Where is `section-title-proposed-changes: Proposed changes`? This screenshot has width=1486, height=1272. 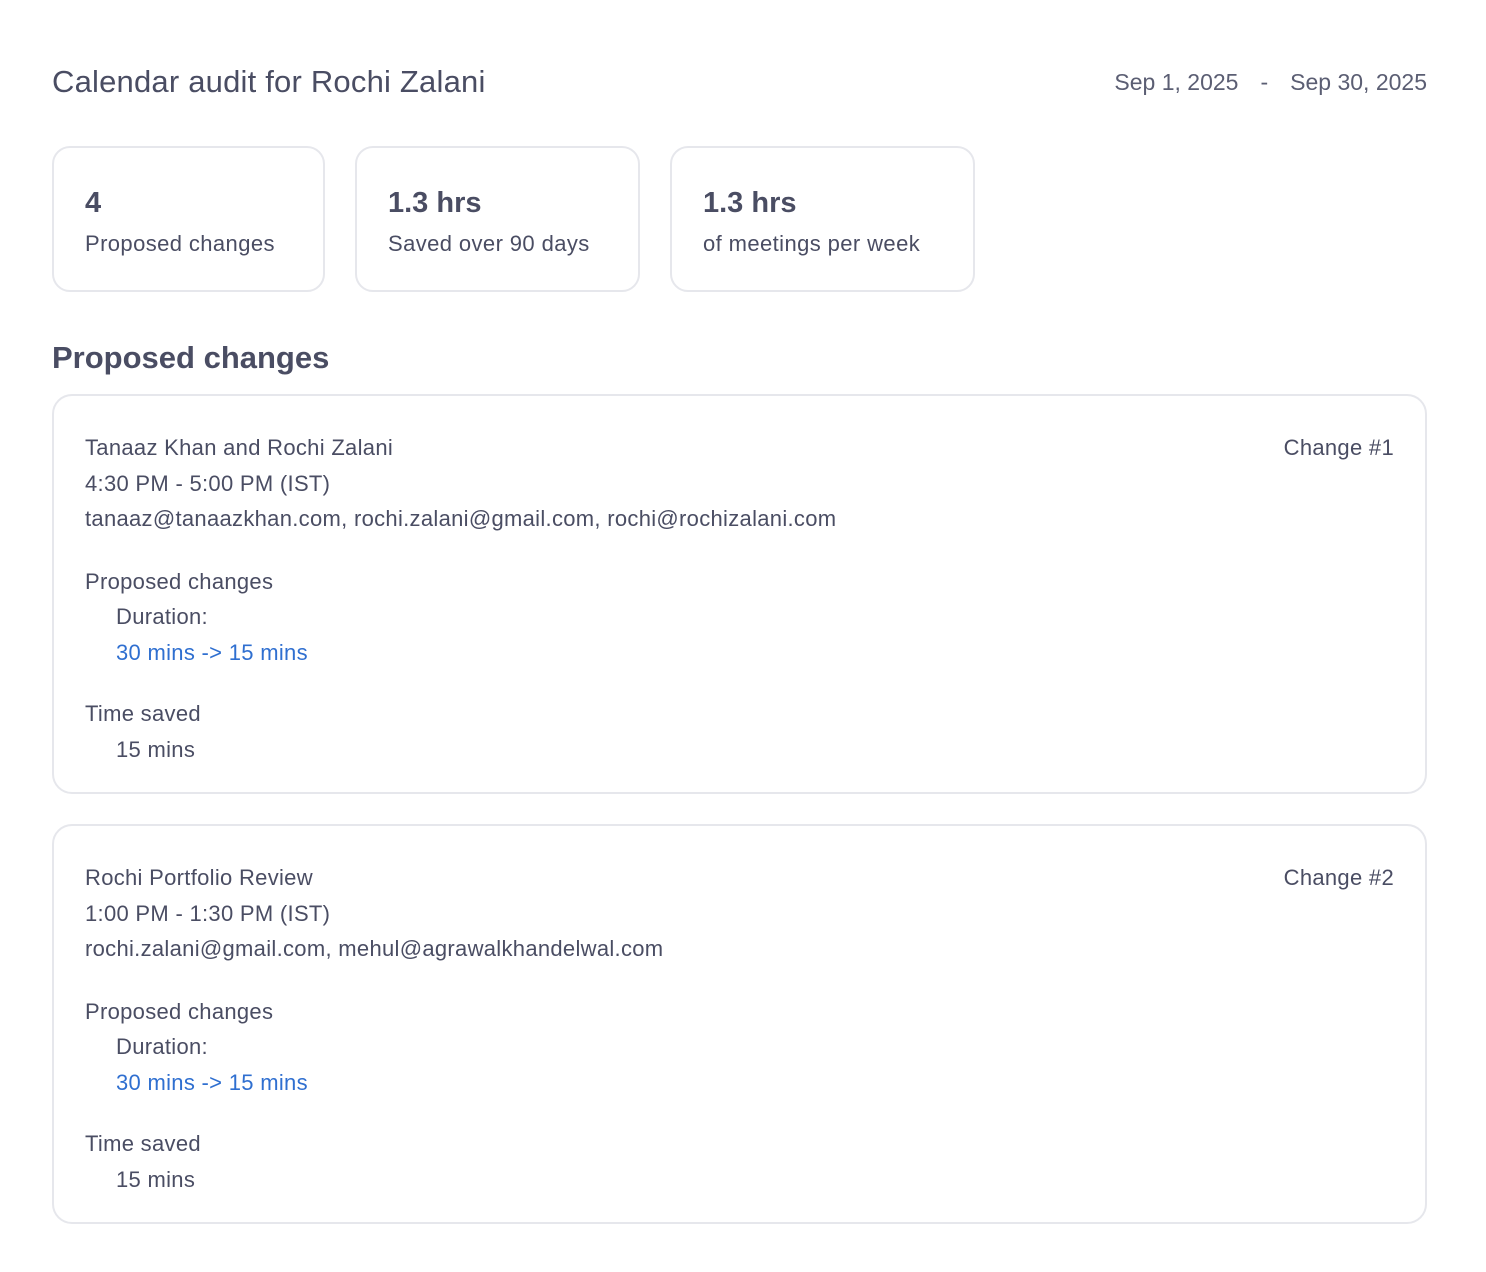 section-title-proposed-changes: Proposed changes is located at coordinates (191, 357).